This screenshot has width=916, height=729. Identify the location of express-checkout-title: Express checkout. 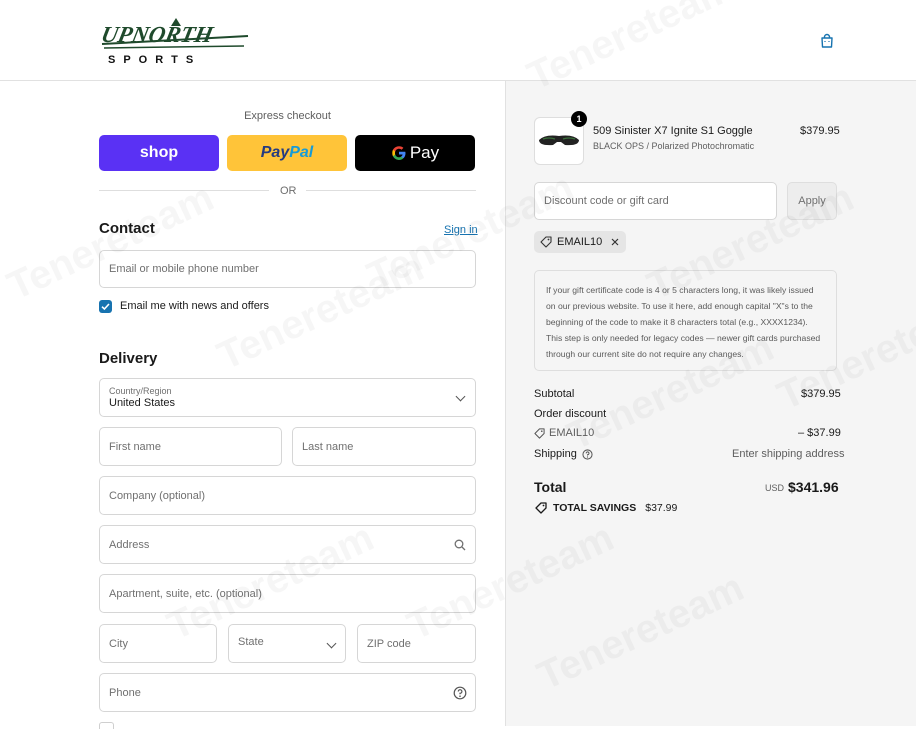
(287, 116).